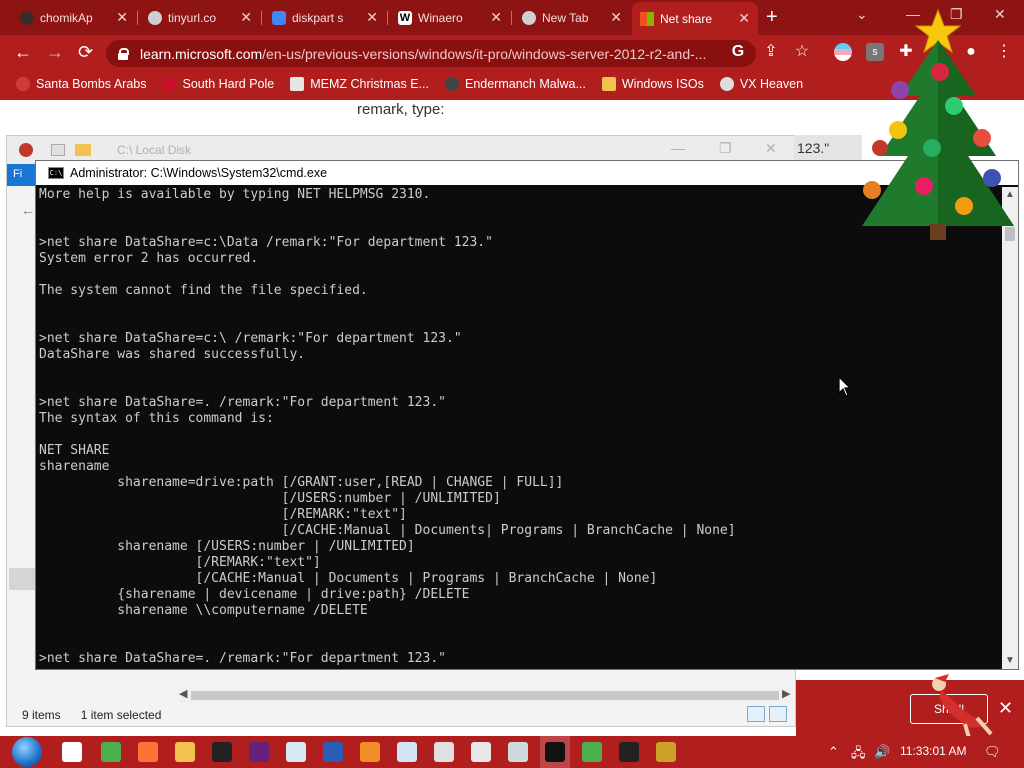  Describe the element at coordinates (192, 17) in the screenshot. I see `tab-label: tinyurl.co` at that location.